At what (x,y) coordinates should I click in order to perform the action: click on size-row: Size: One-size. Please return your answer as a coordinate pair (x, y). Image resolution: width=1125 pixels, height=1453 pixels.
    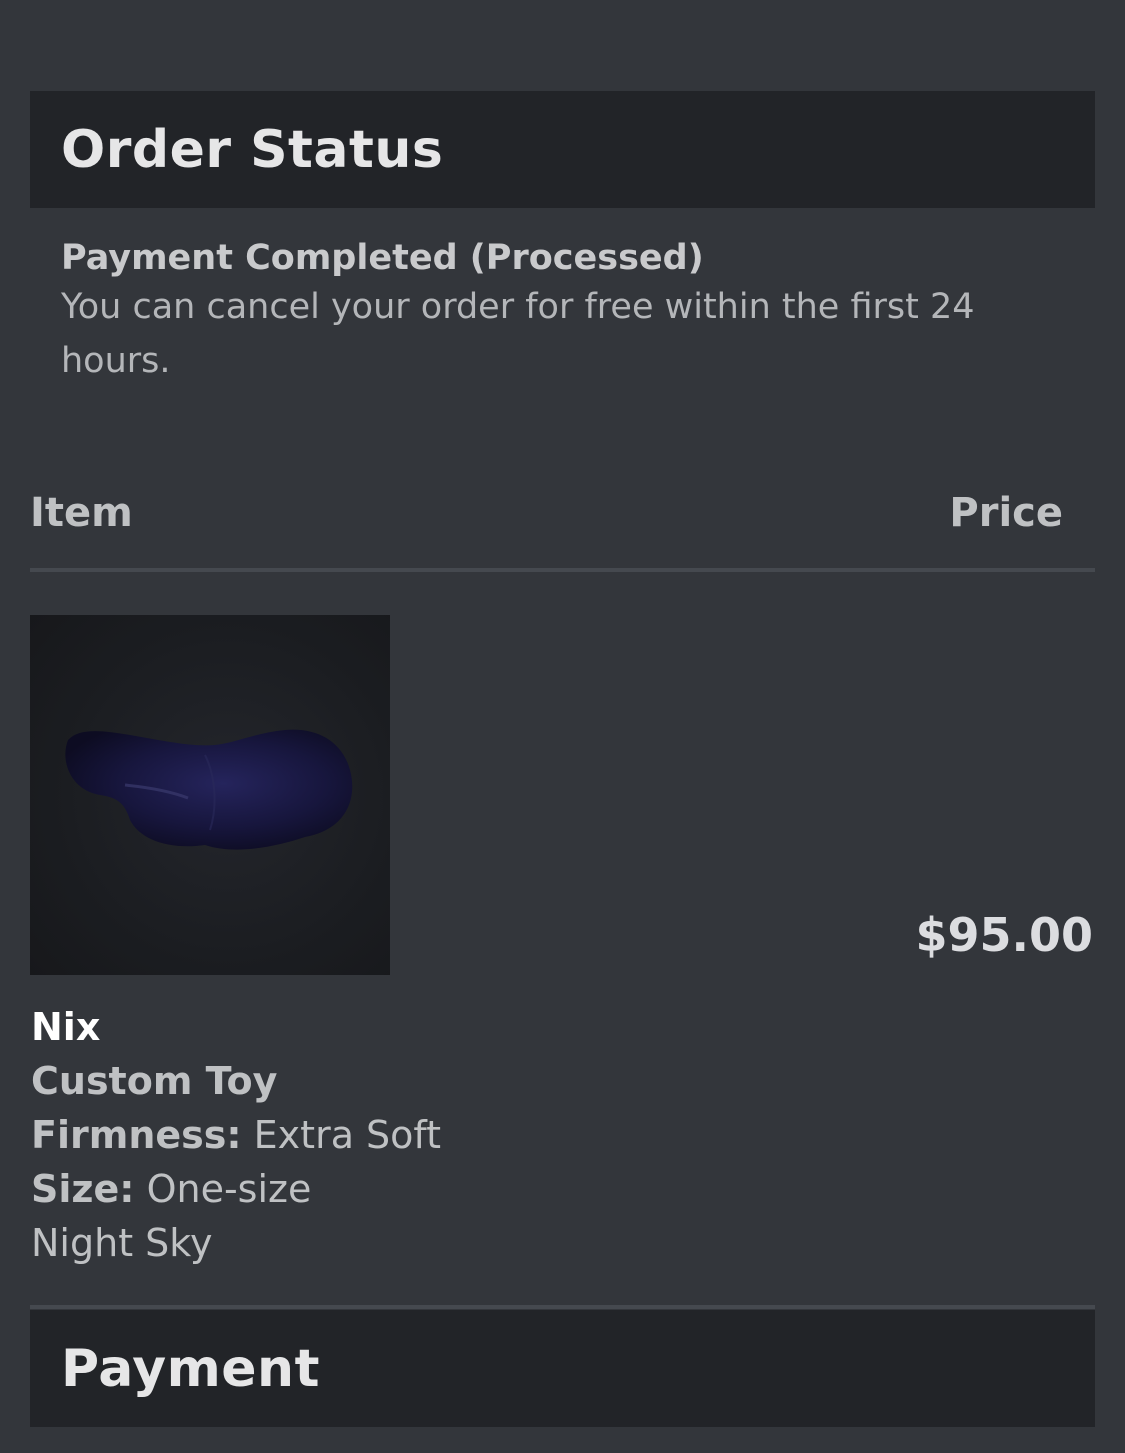
    Looking at the image, I should click on (236, 1189).